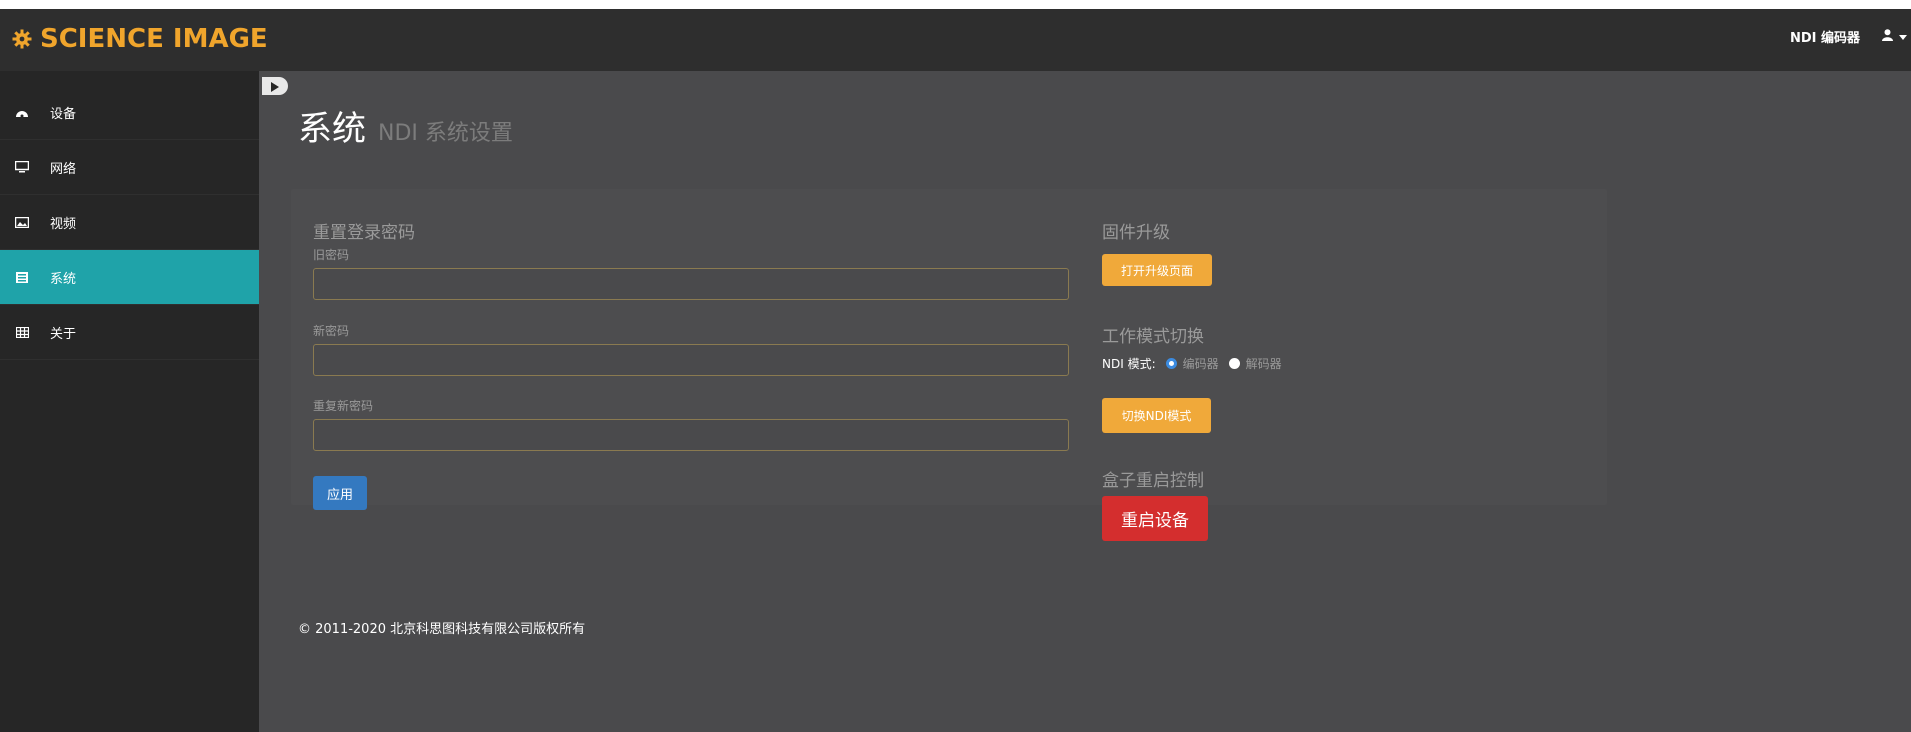 The image size is (1911, 732). Describe the element at coordinates (955, 40) in the screenshot. I see `top-navbar: SCIENCE IMAGE NDI 编码器` at that location.